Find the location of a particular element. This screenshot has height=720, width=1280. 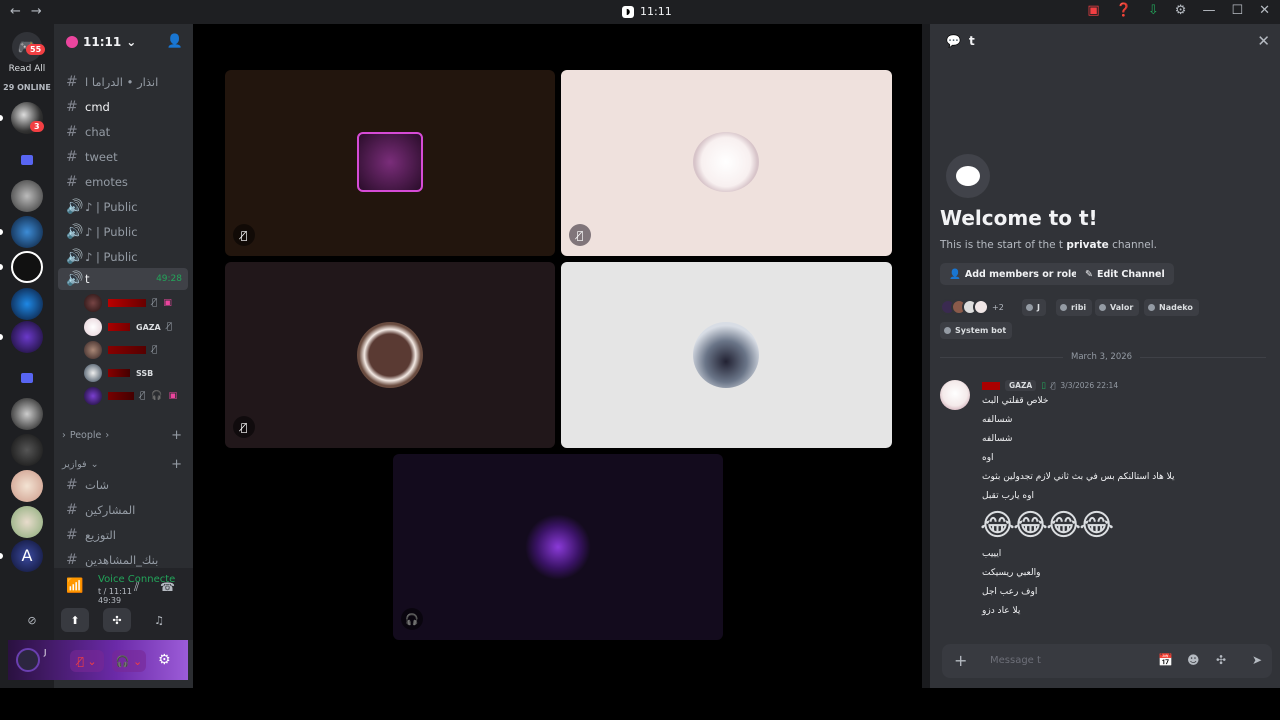

add-attachment-icon: + is located at coordinates (960, 660).